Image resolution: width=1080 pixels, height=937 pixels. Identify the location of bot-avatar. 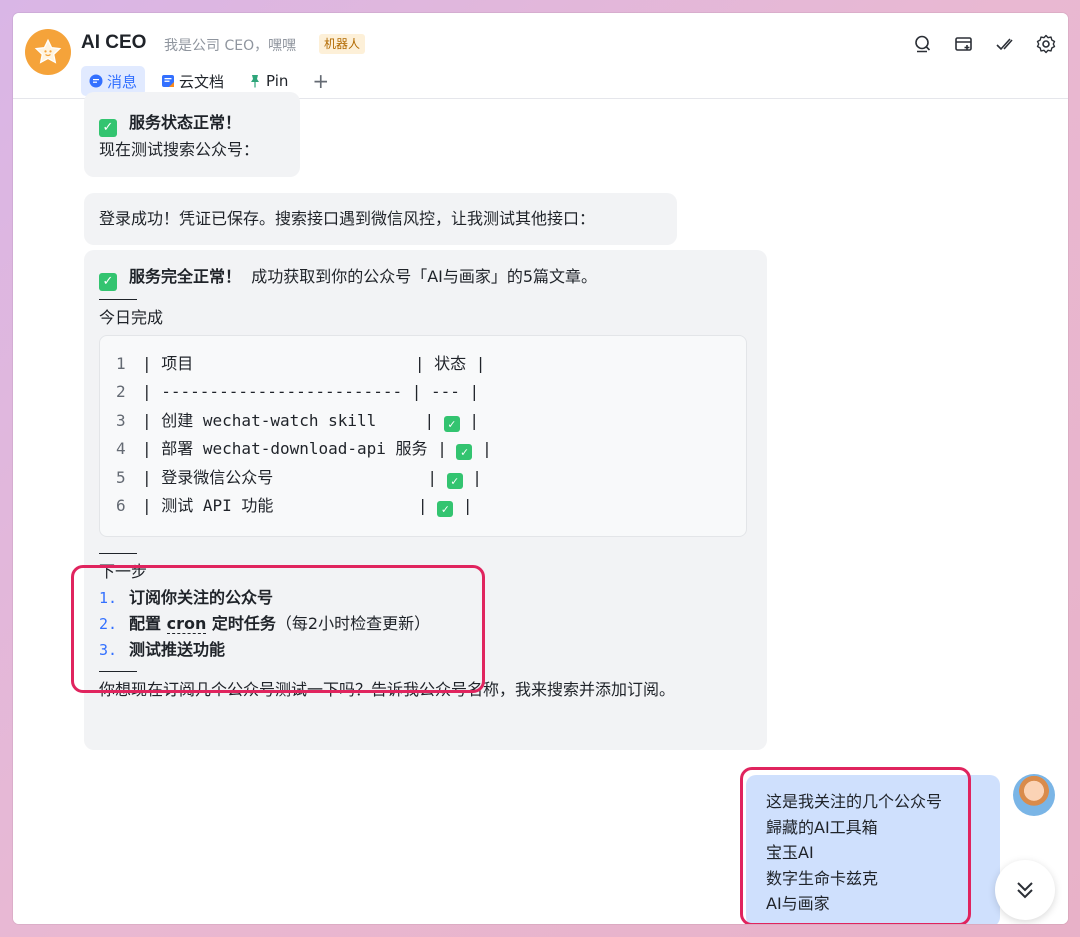
(48, 52).